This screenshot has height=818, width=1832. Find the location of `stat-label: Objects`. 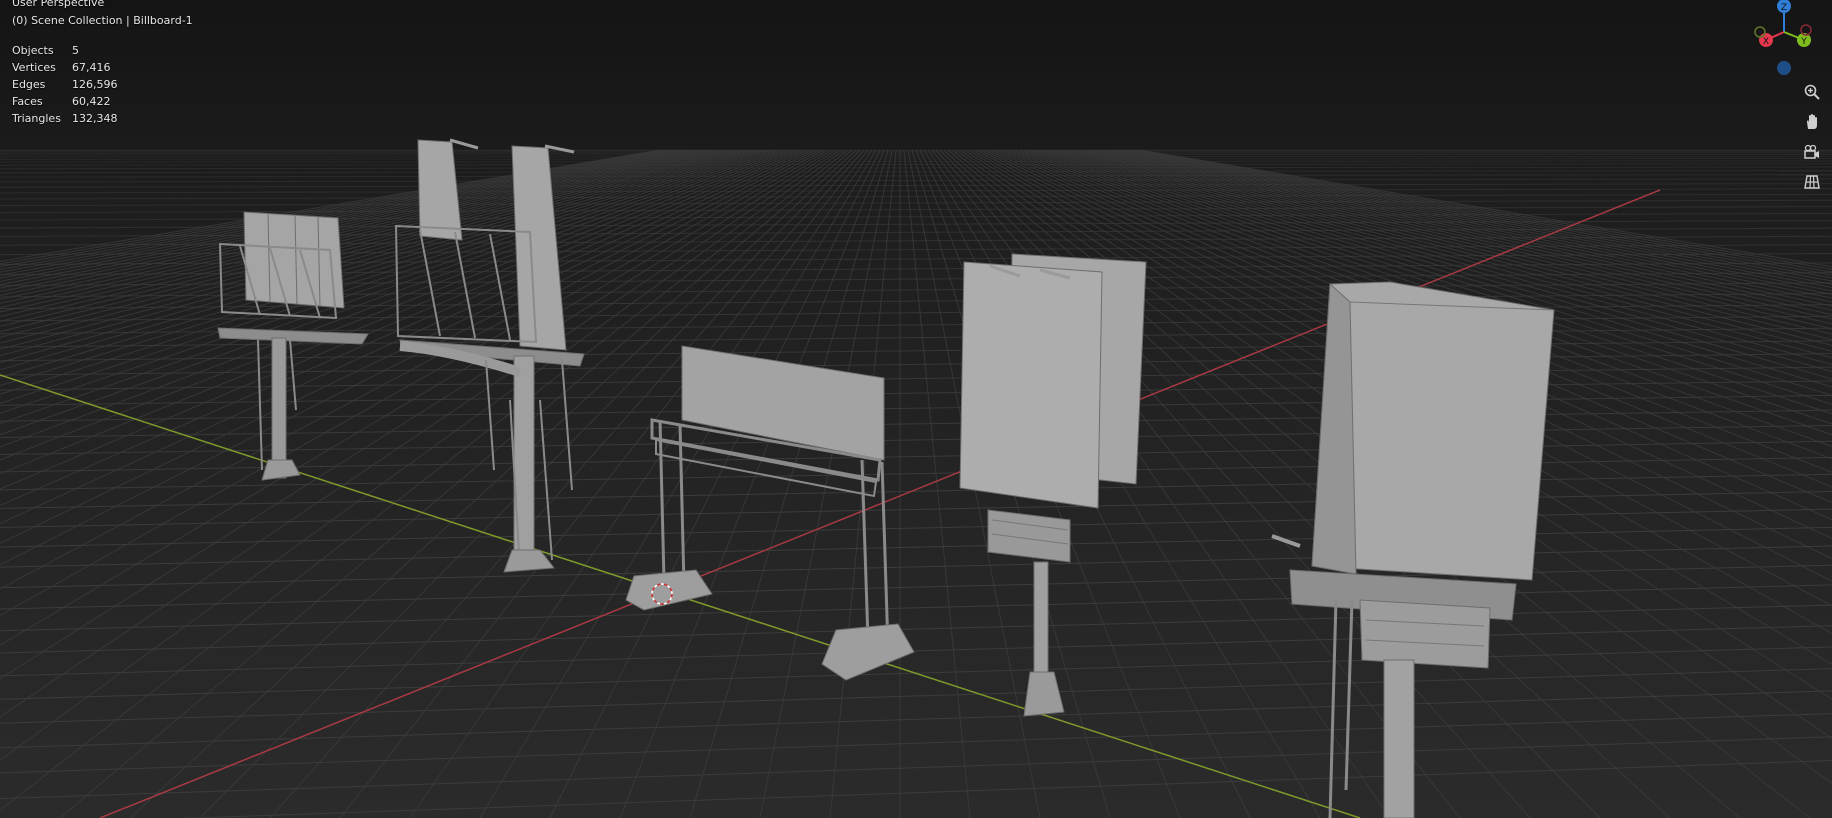

stat-label: Objects is located at coordinates (33, 50).